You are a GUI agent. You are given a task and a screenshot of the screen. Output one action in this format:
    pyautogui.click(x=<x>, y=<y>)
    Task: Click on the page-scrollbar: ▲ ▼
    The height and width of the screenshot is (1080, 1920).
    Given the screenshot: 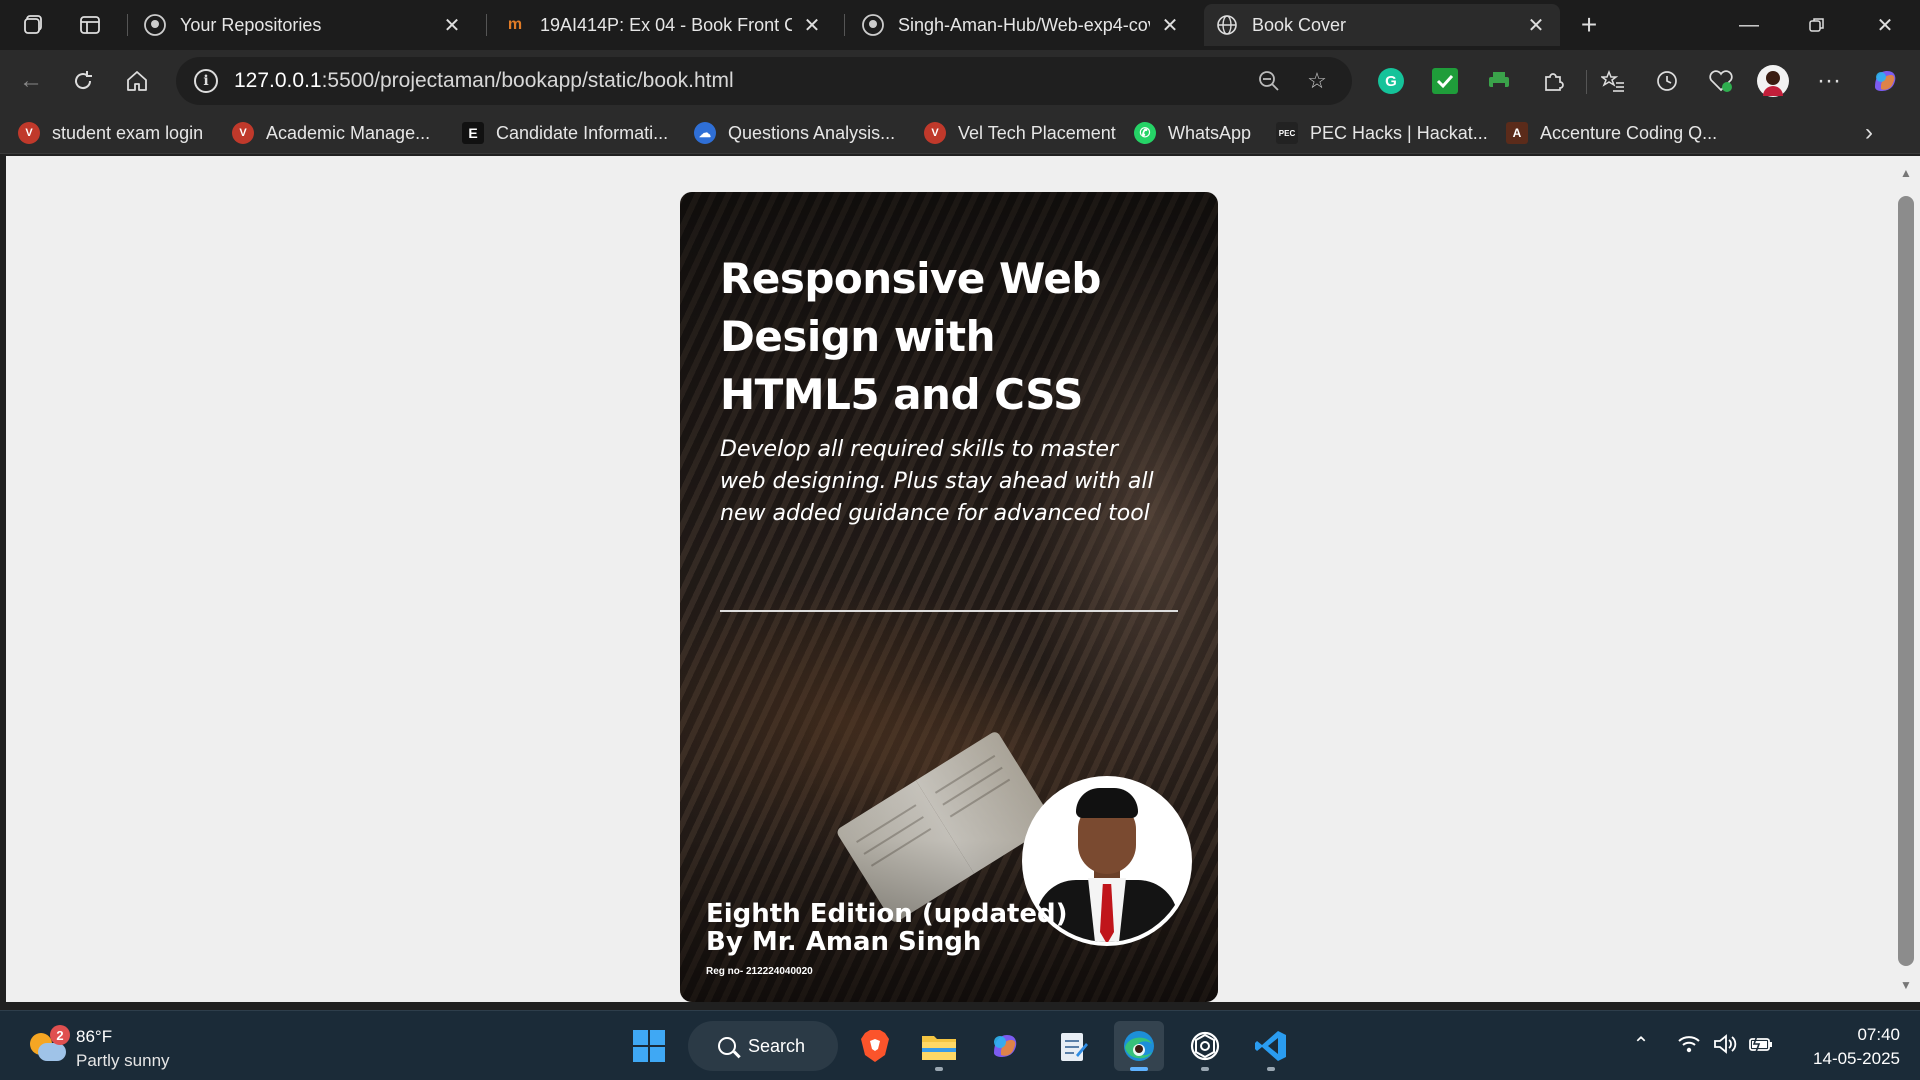 What is the action you would take?
    pyautogui.click(x=1906, y=579)
    